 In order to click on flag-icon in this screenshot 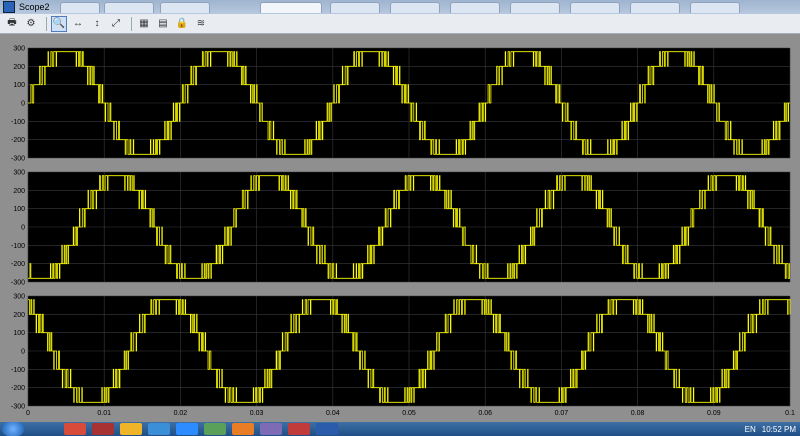, I will do `click(299, 429)`.